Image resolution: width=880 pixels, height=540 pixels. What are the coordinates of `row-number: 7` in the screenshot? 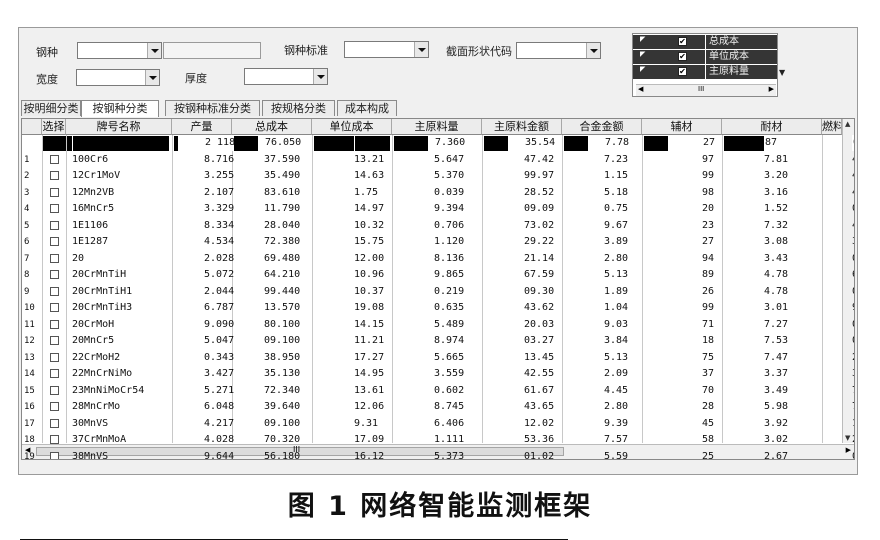 It's located at (27, 258).